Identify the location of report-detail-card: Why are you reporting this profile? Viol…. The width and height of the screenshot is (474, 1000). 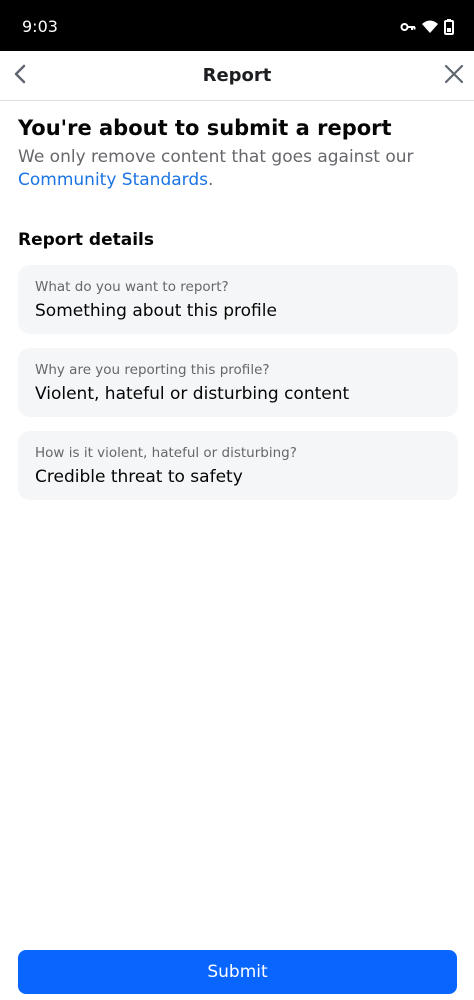
(238, 382).